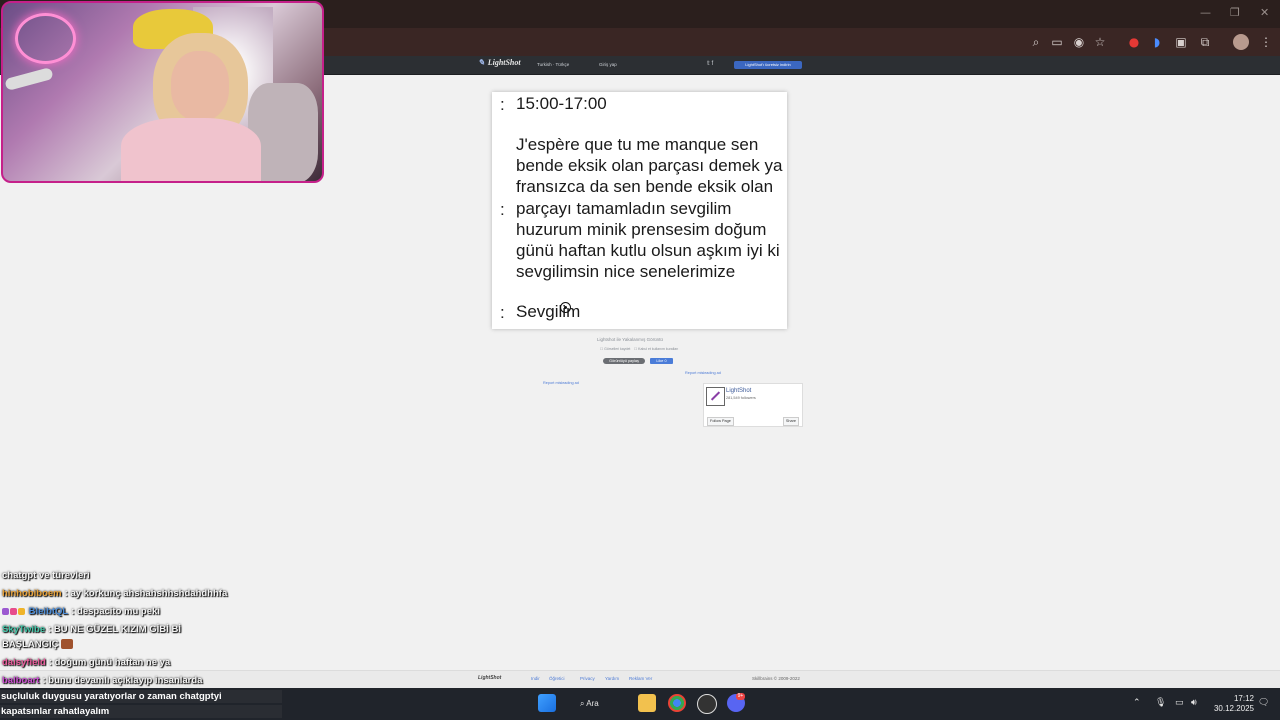  Describe the element at coordinates (790, 421) in the screenshot. I see `fb-share-button: Share` at that location.